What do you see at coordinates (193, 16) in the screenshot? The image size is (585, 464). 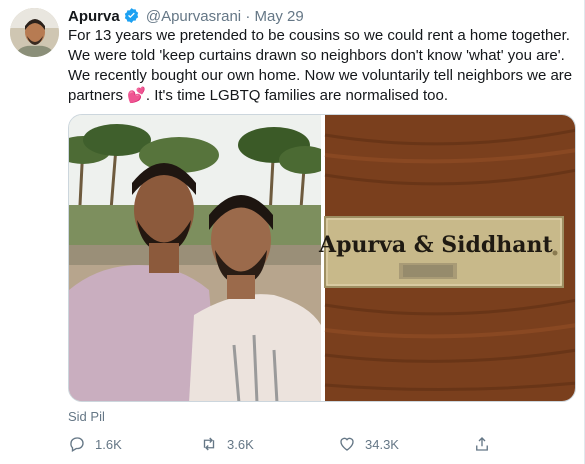 I see `author-handle: @Apurvasrani` at bounding box center [193, 16].